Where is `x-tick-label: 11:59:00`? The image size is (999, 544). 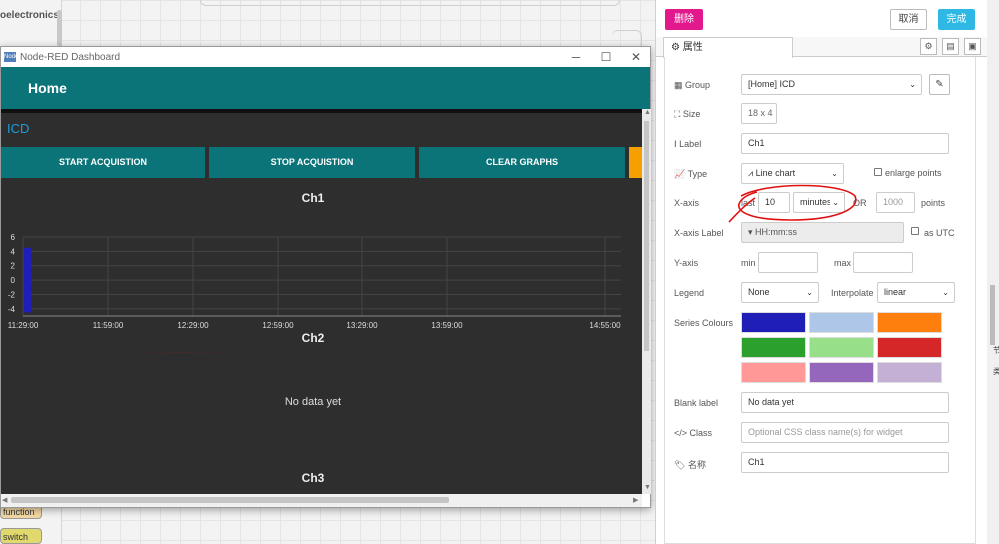
x-tick-label: 11:59:00 is located at coordinates (108, 325).